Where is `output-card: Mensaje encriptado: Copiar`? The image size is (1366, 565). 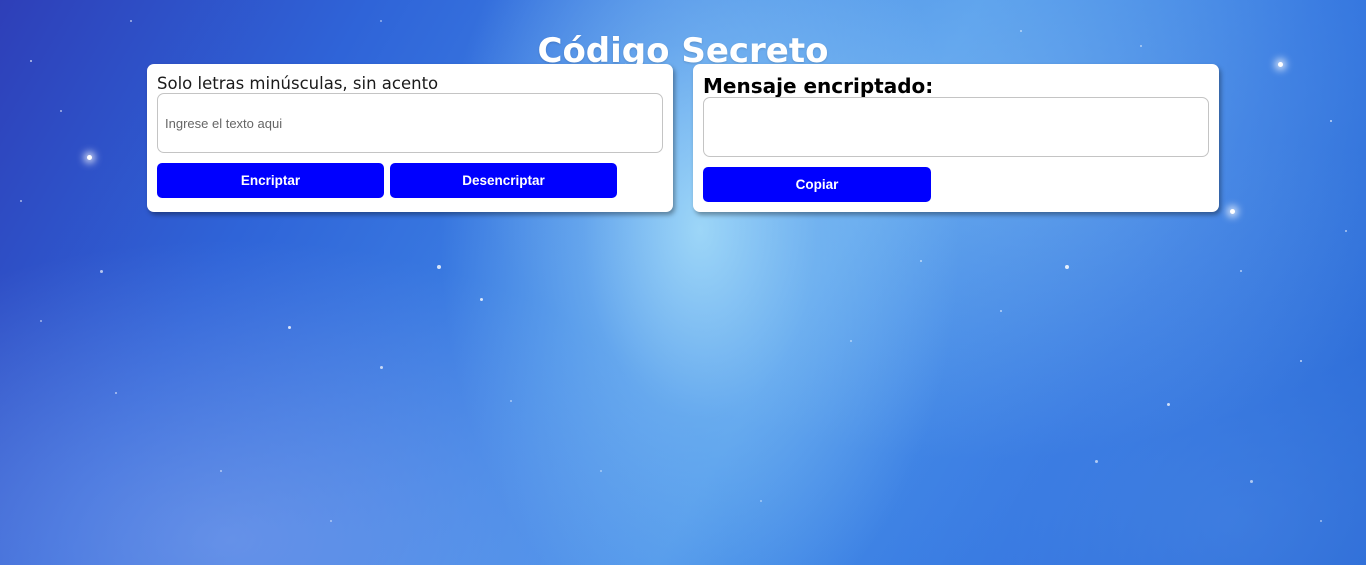
output-card: Mensaje encriptado: Copiar is located at coordinates (956, 138).